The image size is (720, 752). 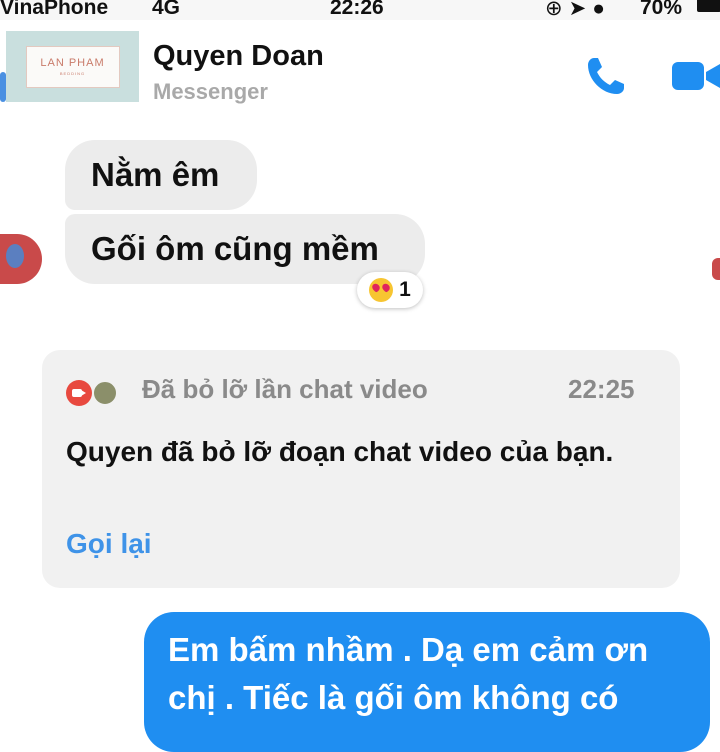 I want to click on seen-avatar, so click(x=716, y=269).